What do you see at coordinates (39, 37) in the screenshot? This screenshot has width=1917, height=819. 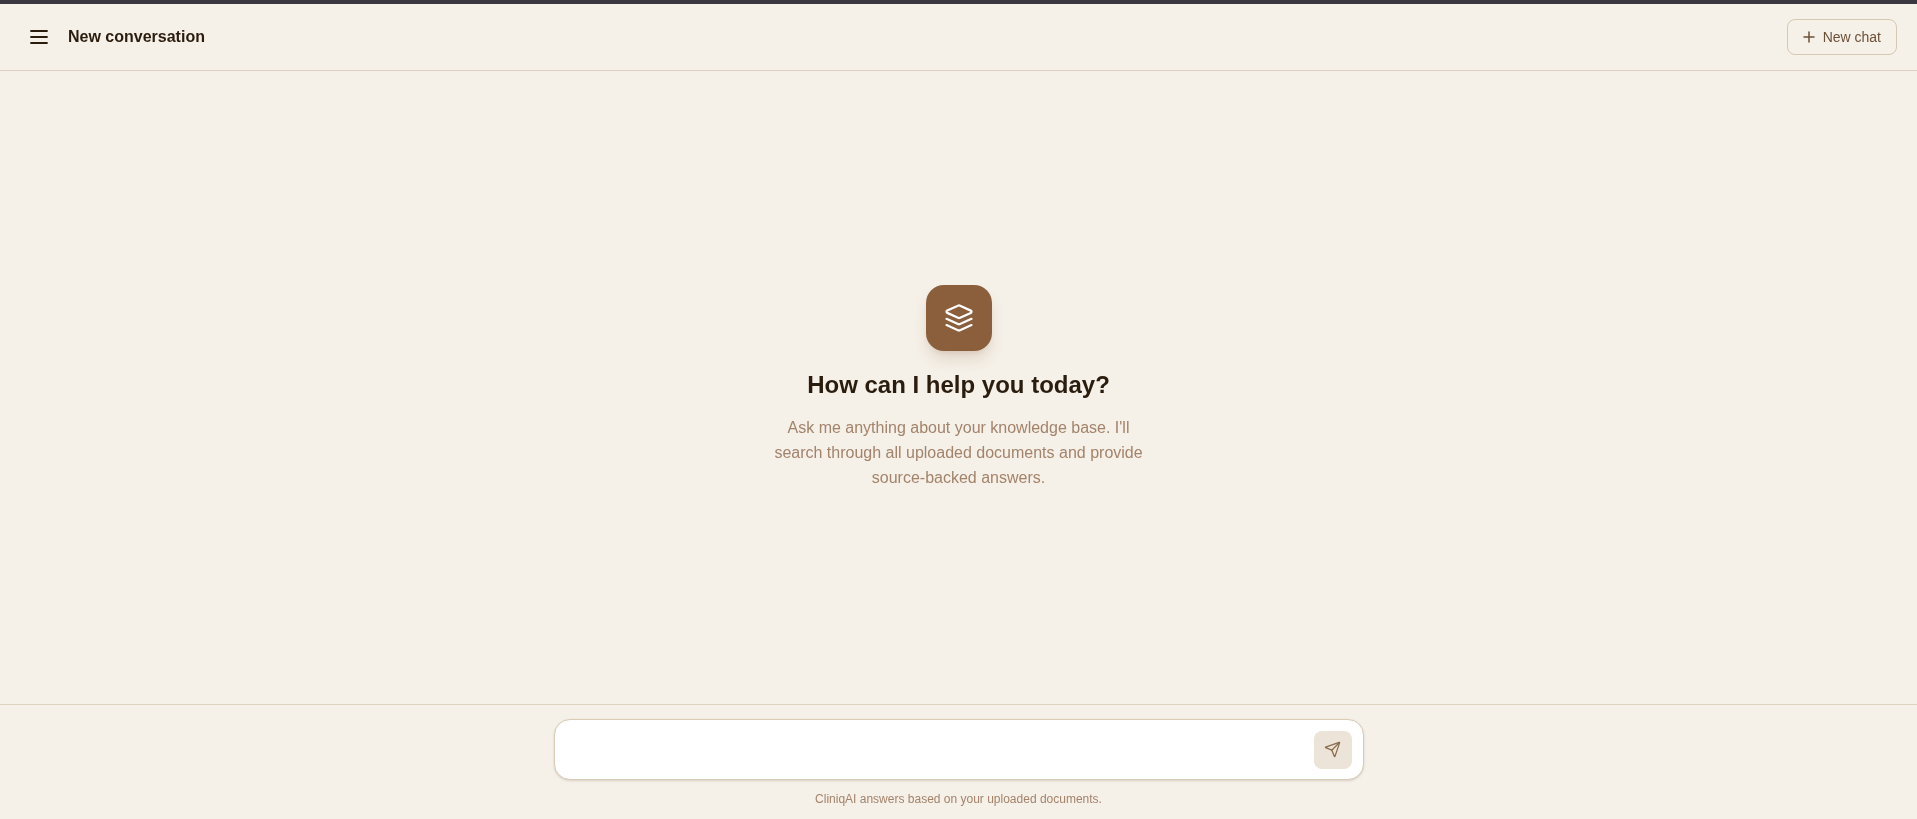 I see `menu-icon` at bounding box center [39, 37].